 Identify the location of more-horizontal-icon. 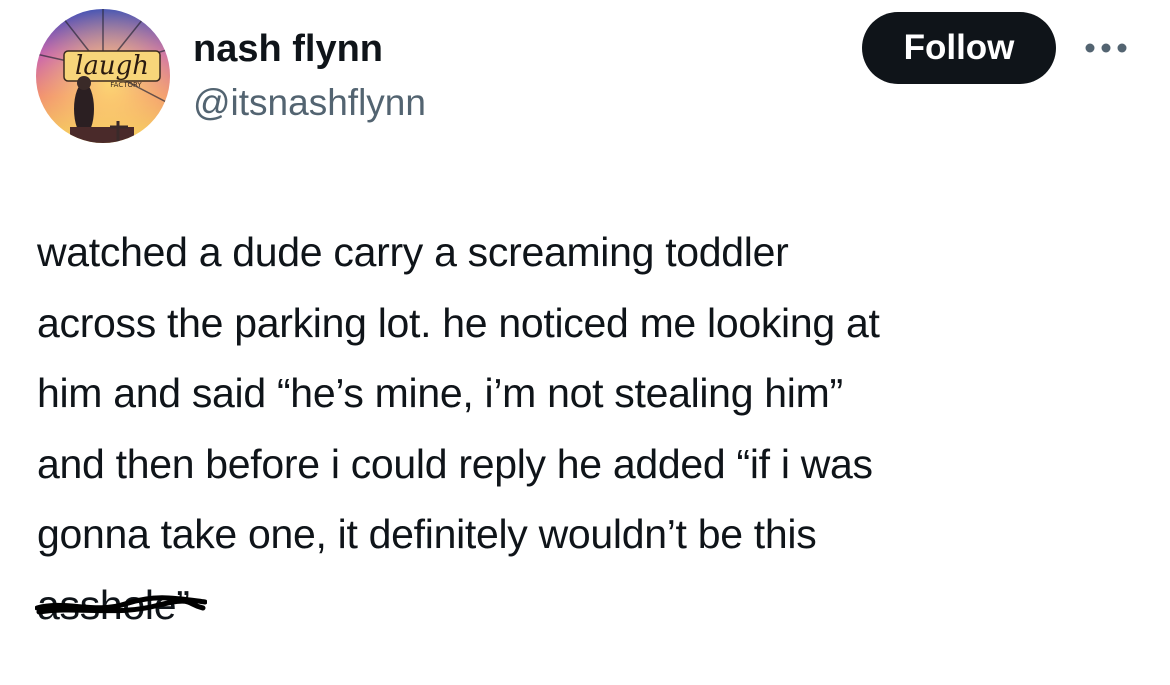
(1106, 48).